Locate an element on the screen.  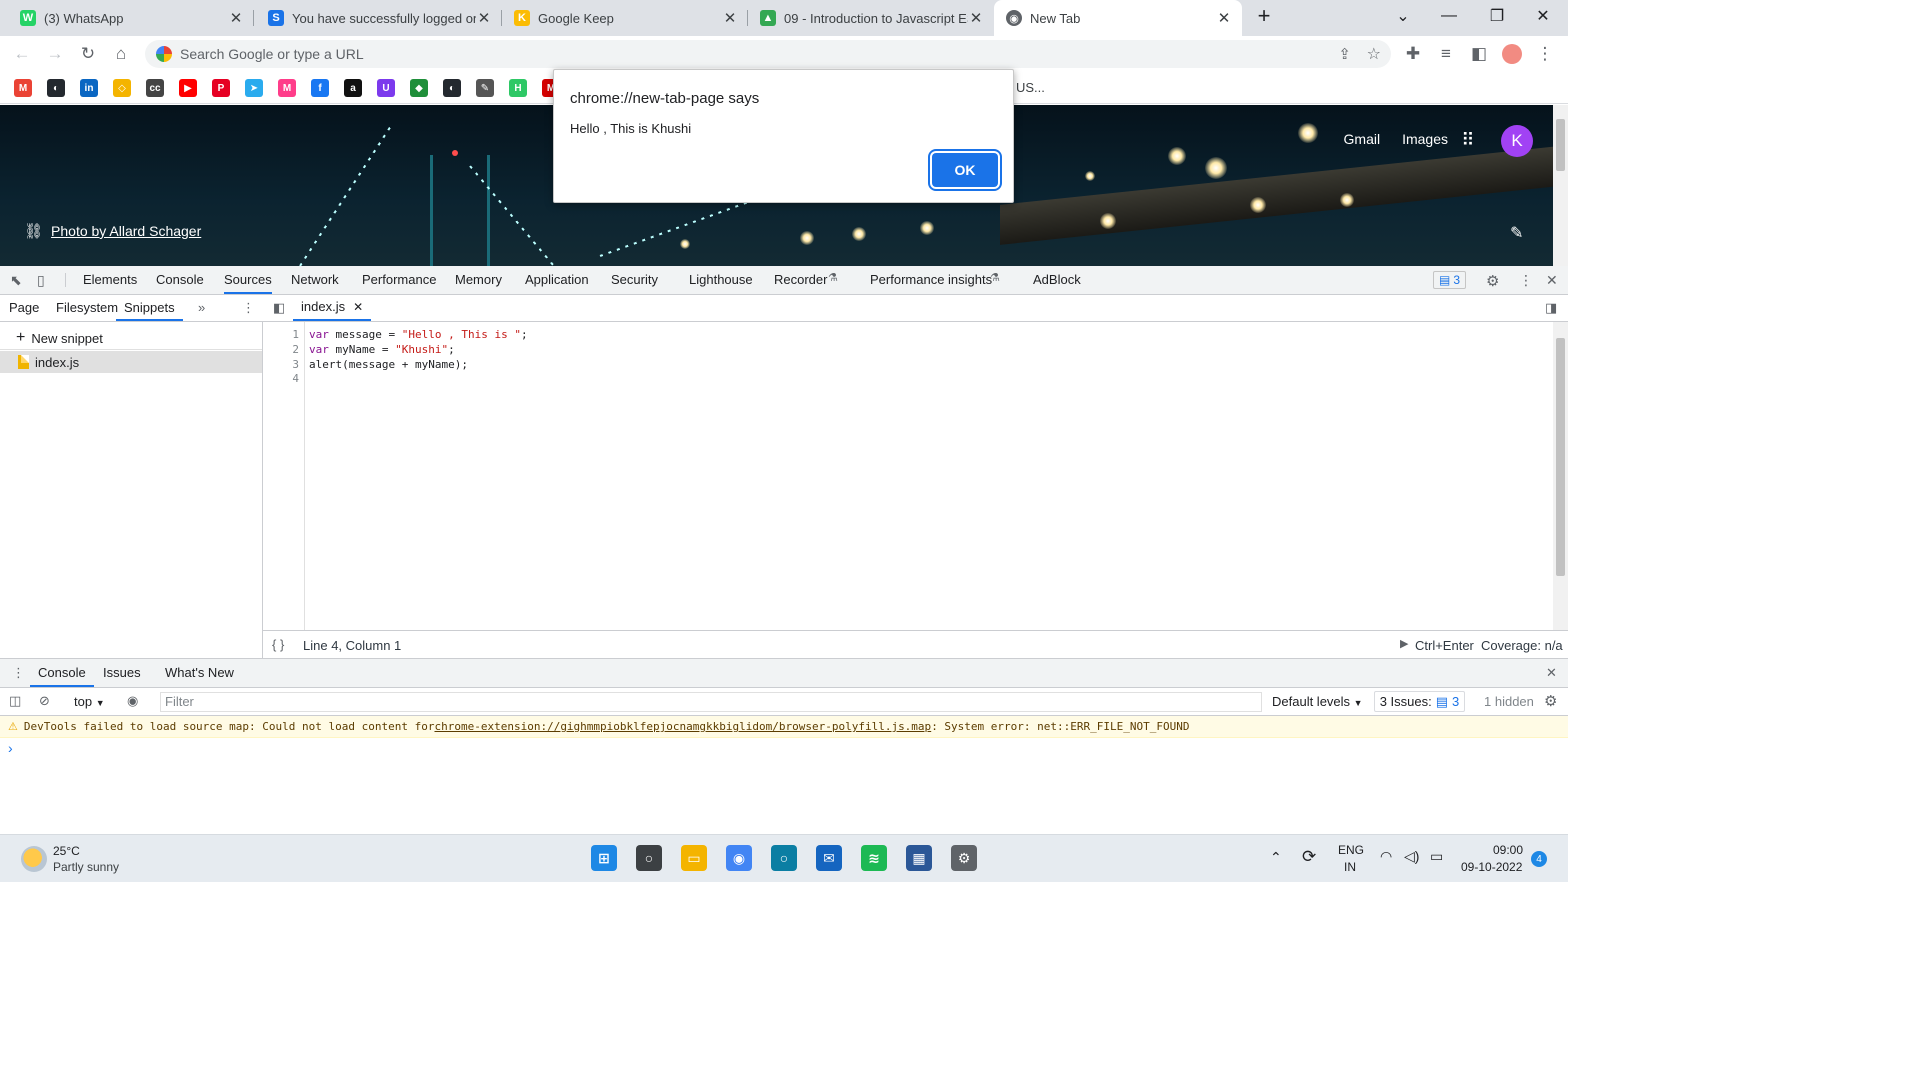
unstop-icon: U is located at coordinates (386, 88).